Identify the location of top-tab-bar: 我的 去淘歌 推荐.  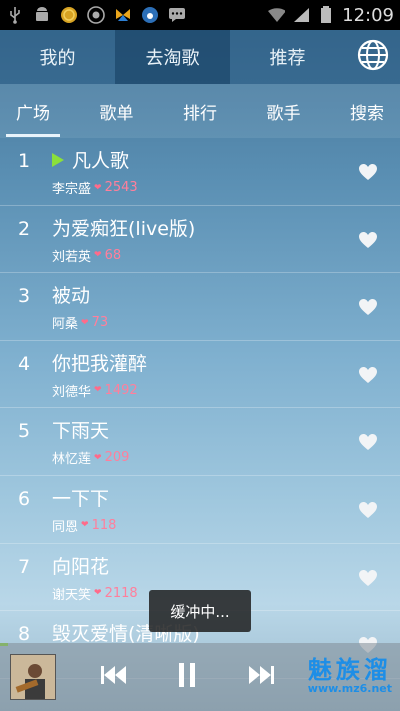
(200, 57).